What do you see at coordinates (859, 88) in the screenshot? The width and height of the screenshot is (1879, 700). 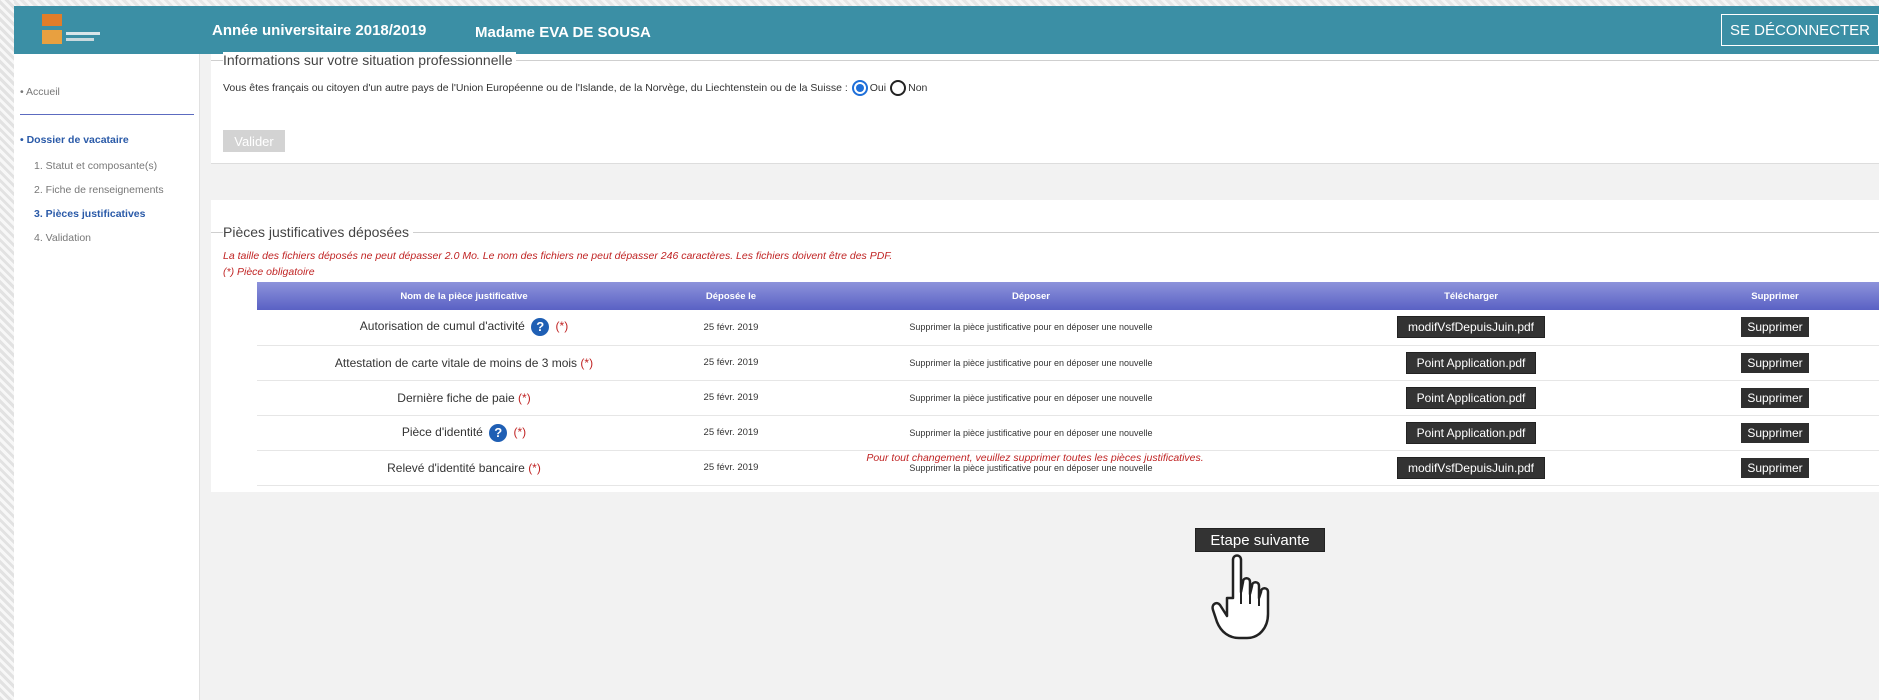 I see `radio-yes` at bounding box center [859, 88].